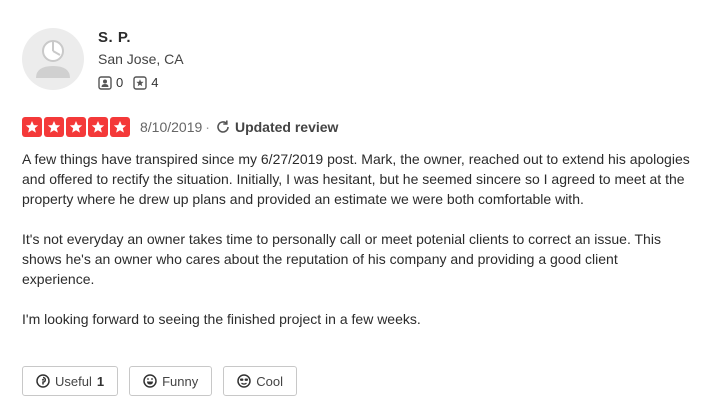 The height and width of the screenshot is (408, 712). What do you see at coordinates (150, 381) in the screenshot?
I see `funny-icon` at bounding box center [150, 381].